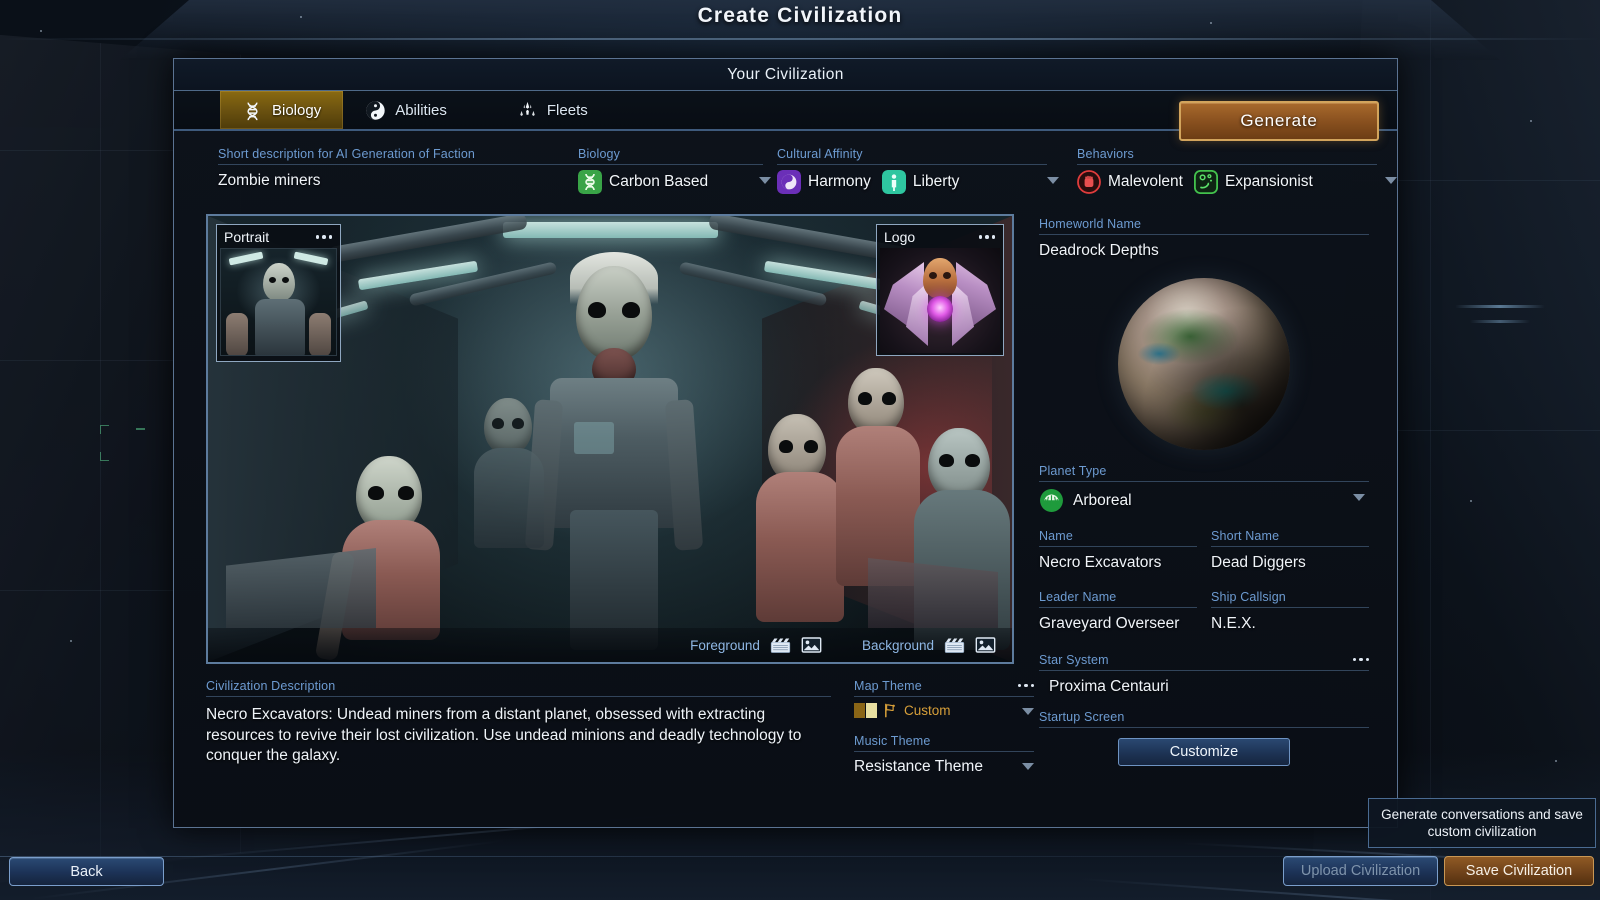 Image resolution: width=1600 pixels, height=900 pixels. I want to click on title-divider, so click(800, 39).